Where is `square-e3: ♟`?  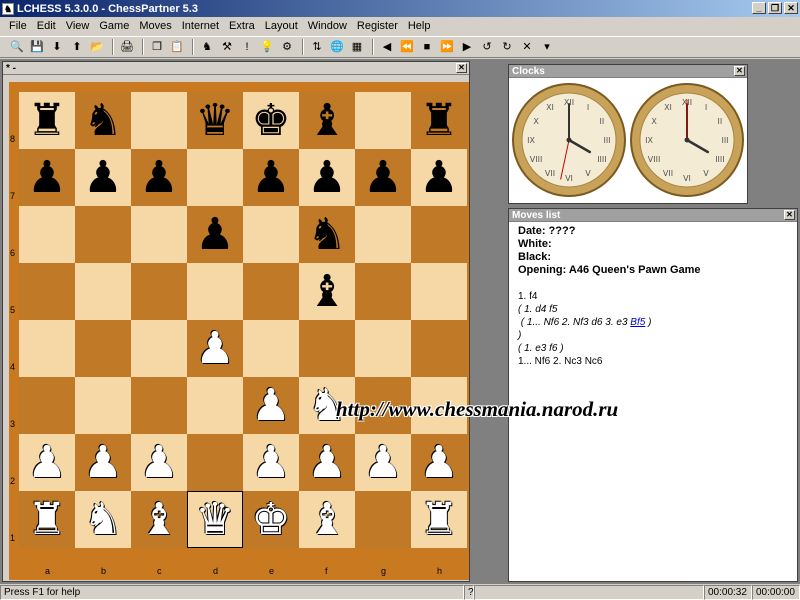
square-e3: ♟ is located at coordinates (271, 405).